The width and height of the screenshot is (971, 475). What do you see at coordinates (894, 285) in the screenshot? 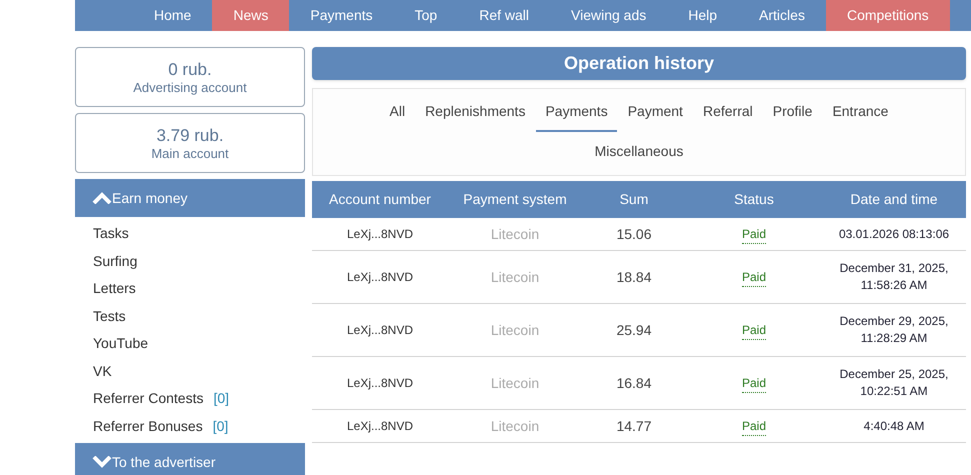
I see `date-text: 11:58:26 AM` at bounding box center [894, 285].